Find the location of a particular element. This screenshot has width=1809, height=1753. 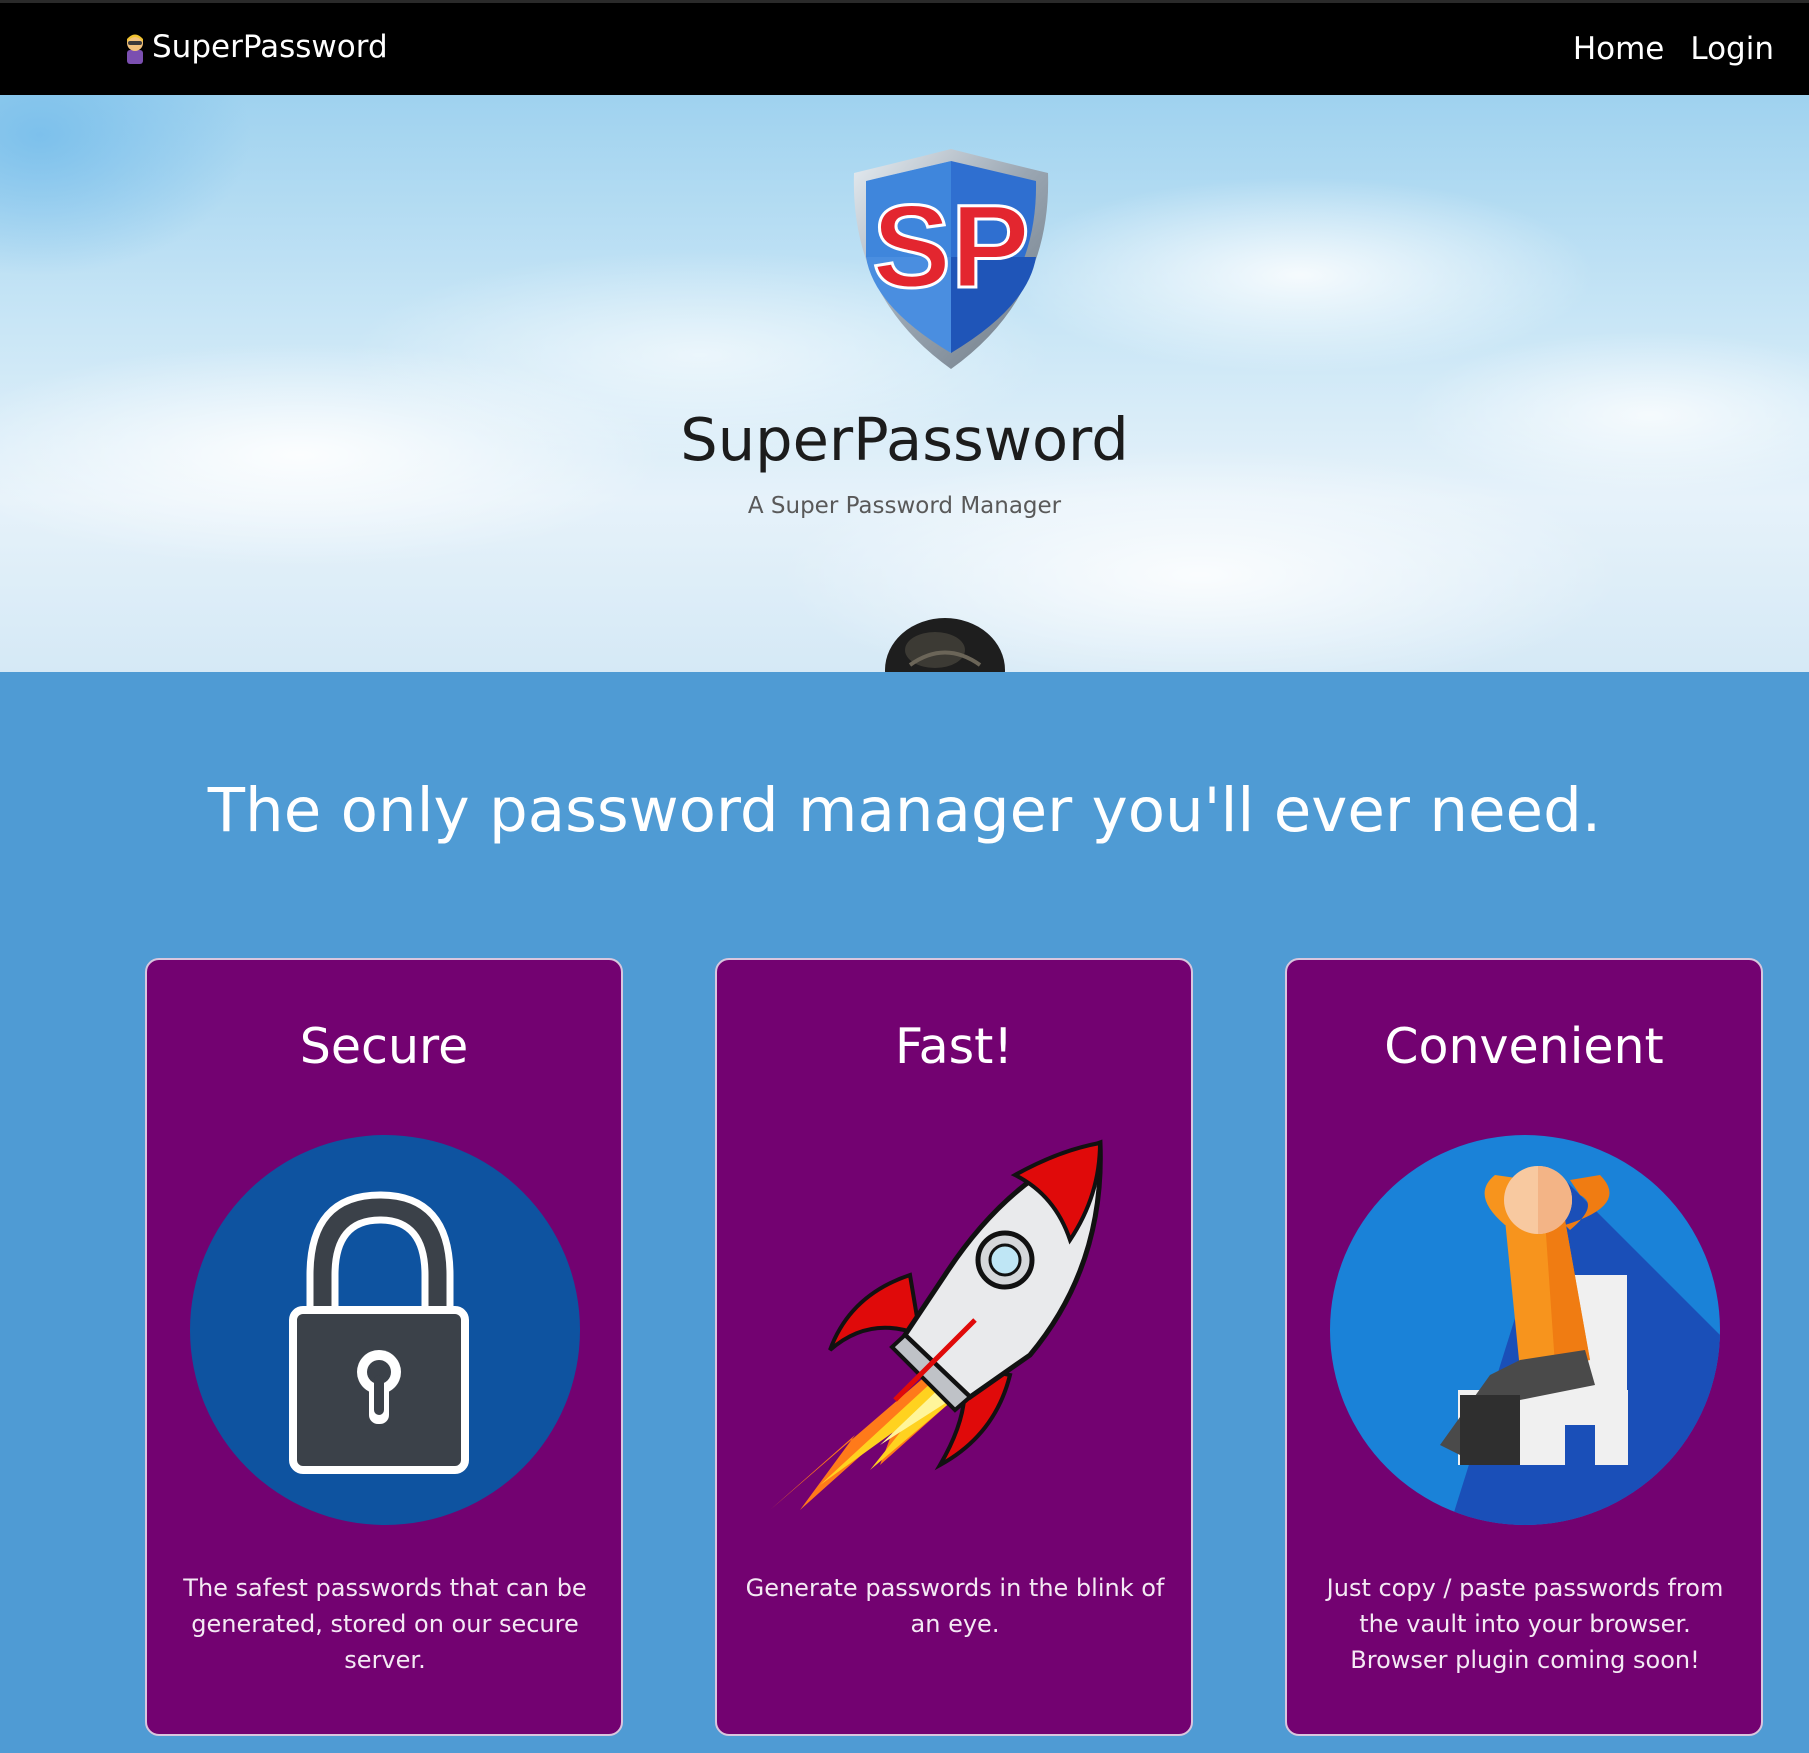

logo-text: SP is located at coordinates (950, 247).